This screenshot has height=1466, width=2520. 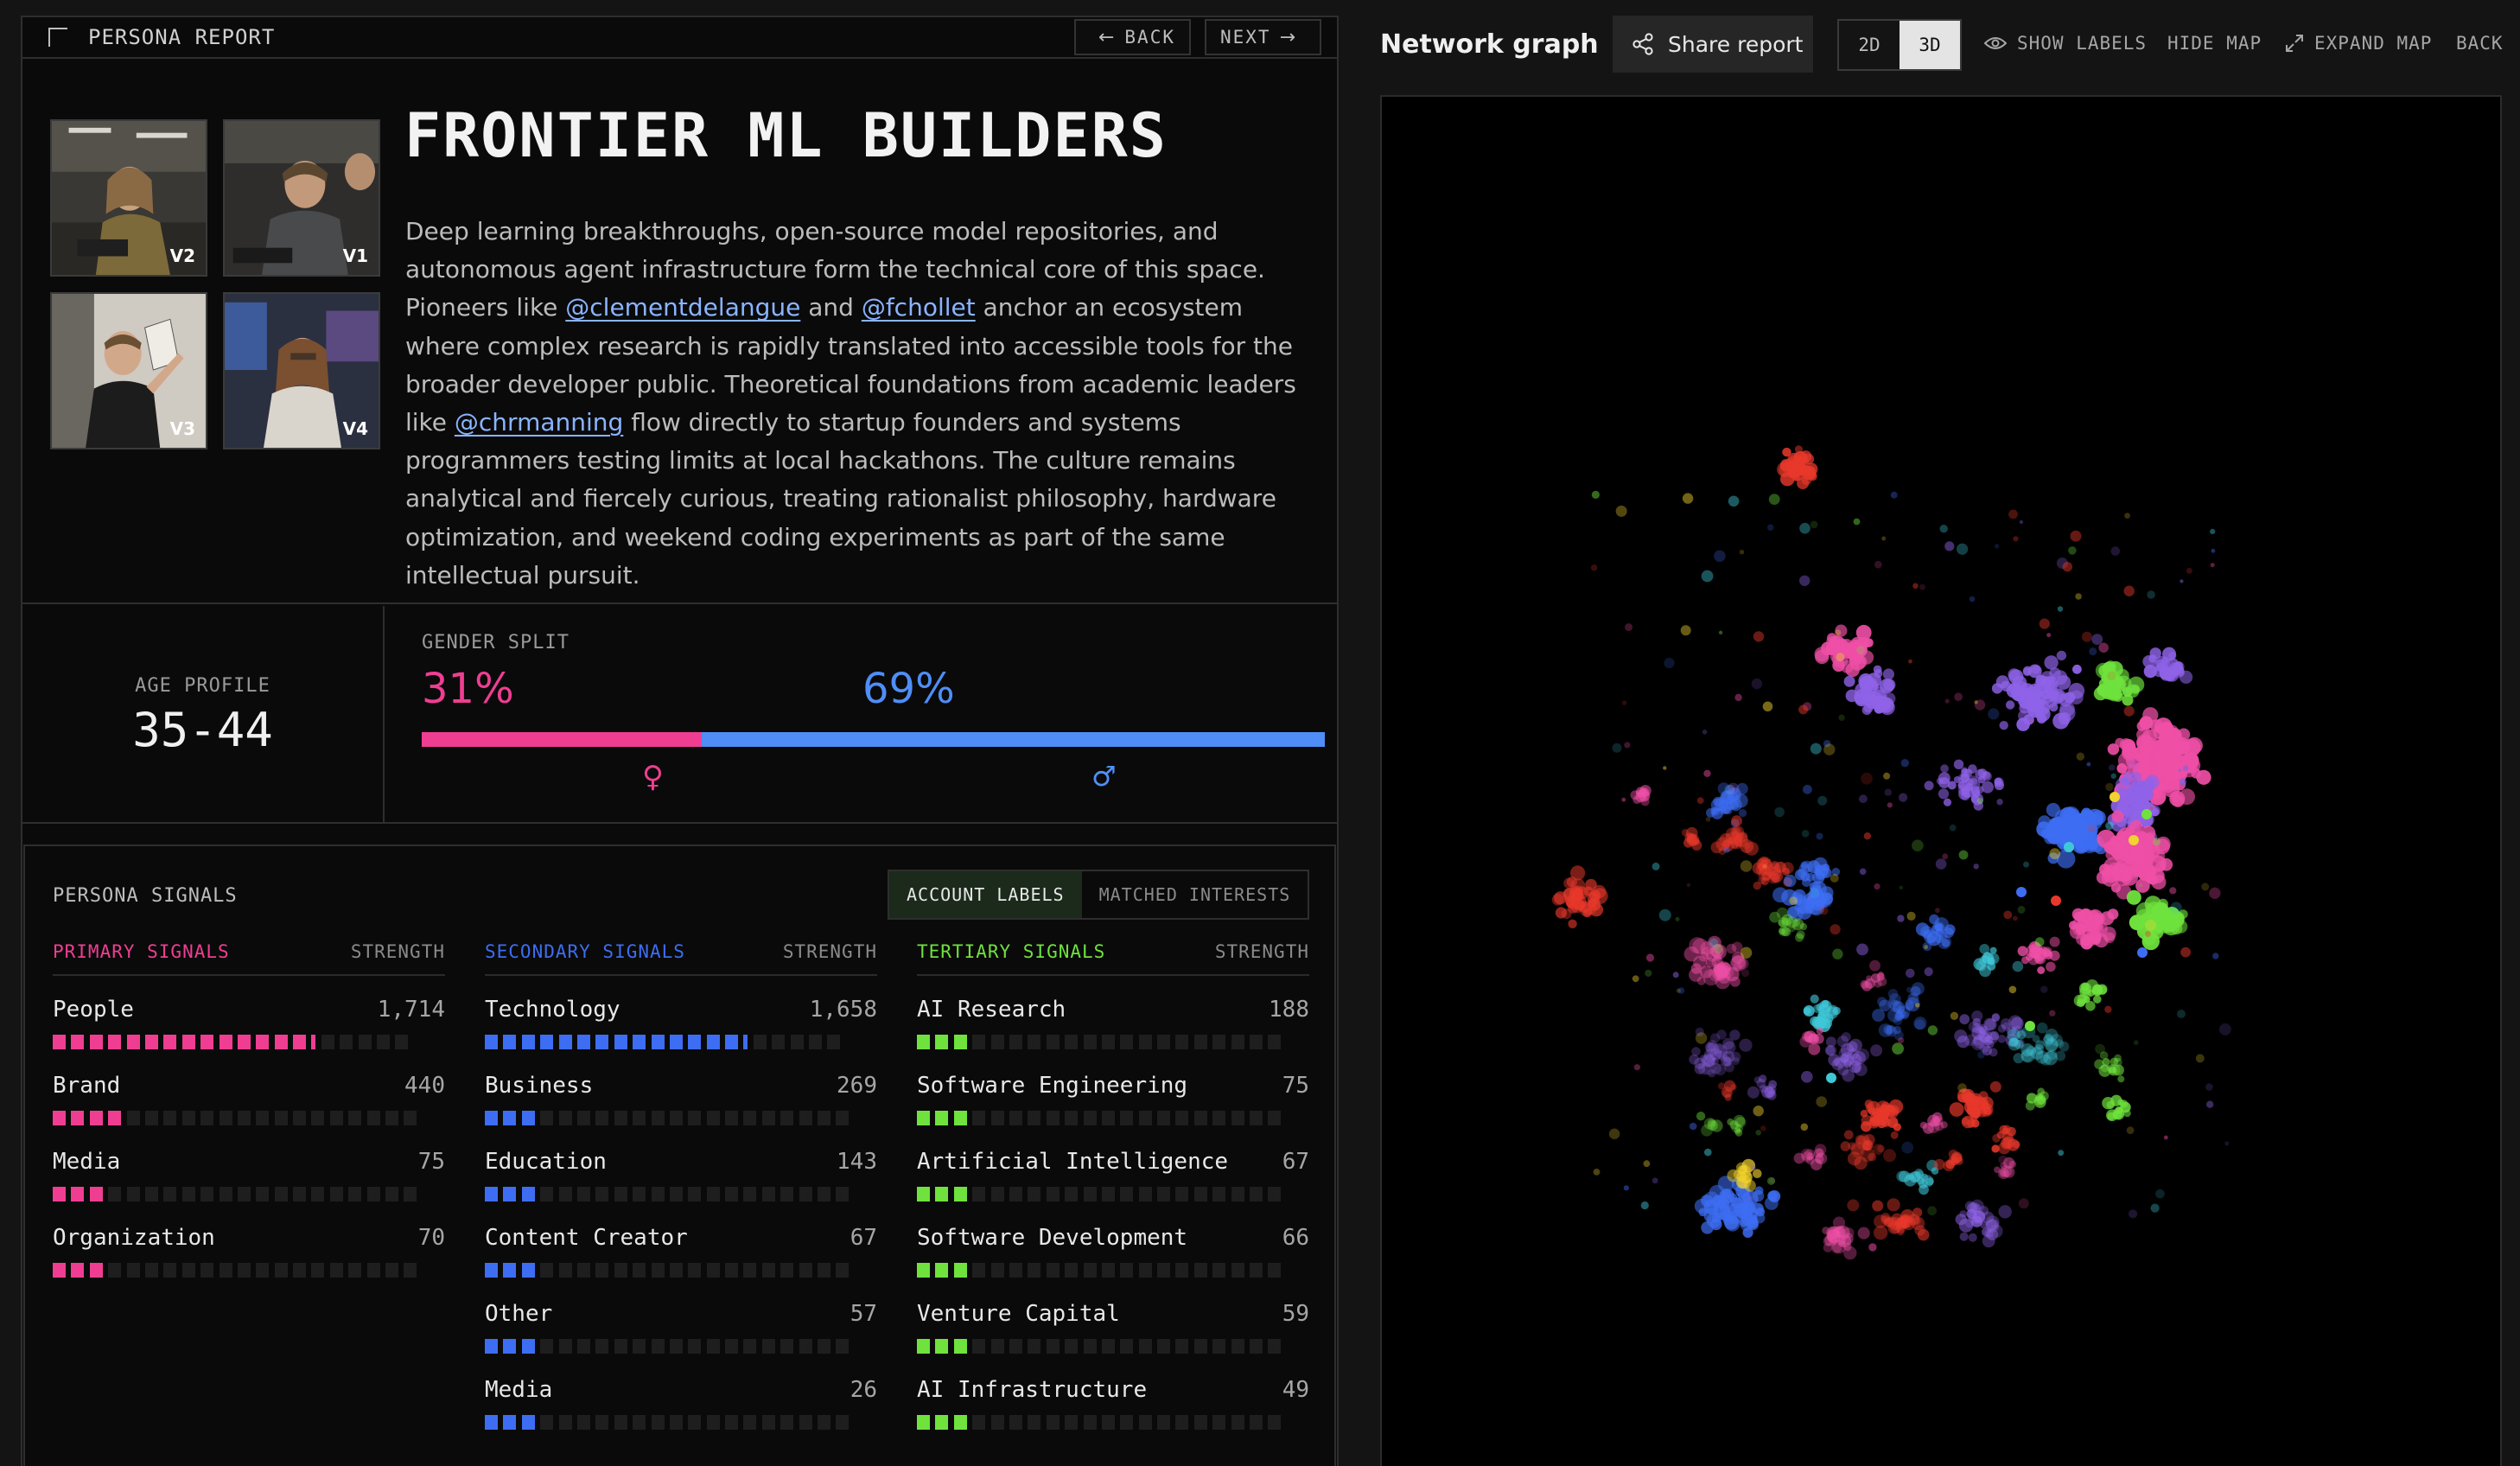 What do you see at coordinates (681, 1166) in the screenshot?
I see `signal-row: Education 143` at bounding box center [681, 1166].